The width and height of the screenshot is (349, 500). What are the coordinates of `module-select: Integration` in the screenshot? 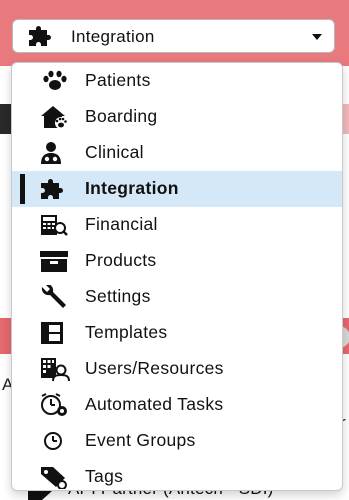 It's located at (173, 36).